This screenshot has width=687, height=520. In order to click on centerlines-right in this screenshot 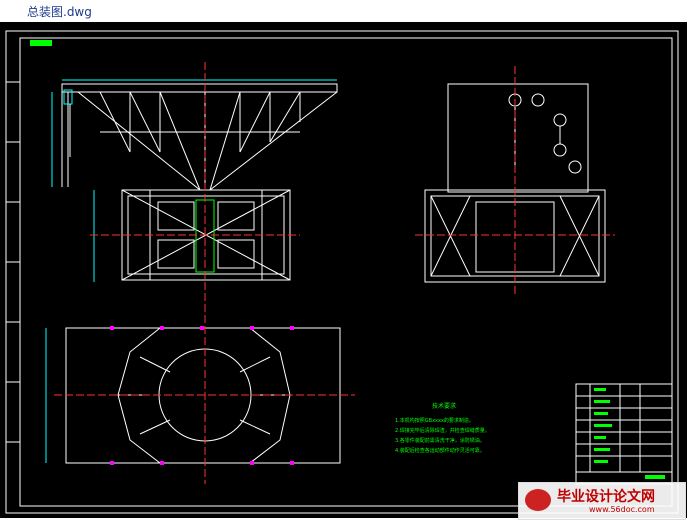, I will do `click(515, 181)`.